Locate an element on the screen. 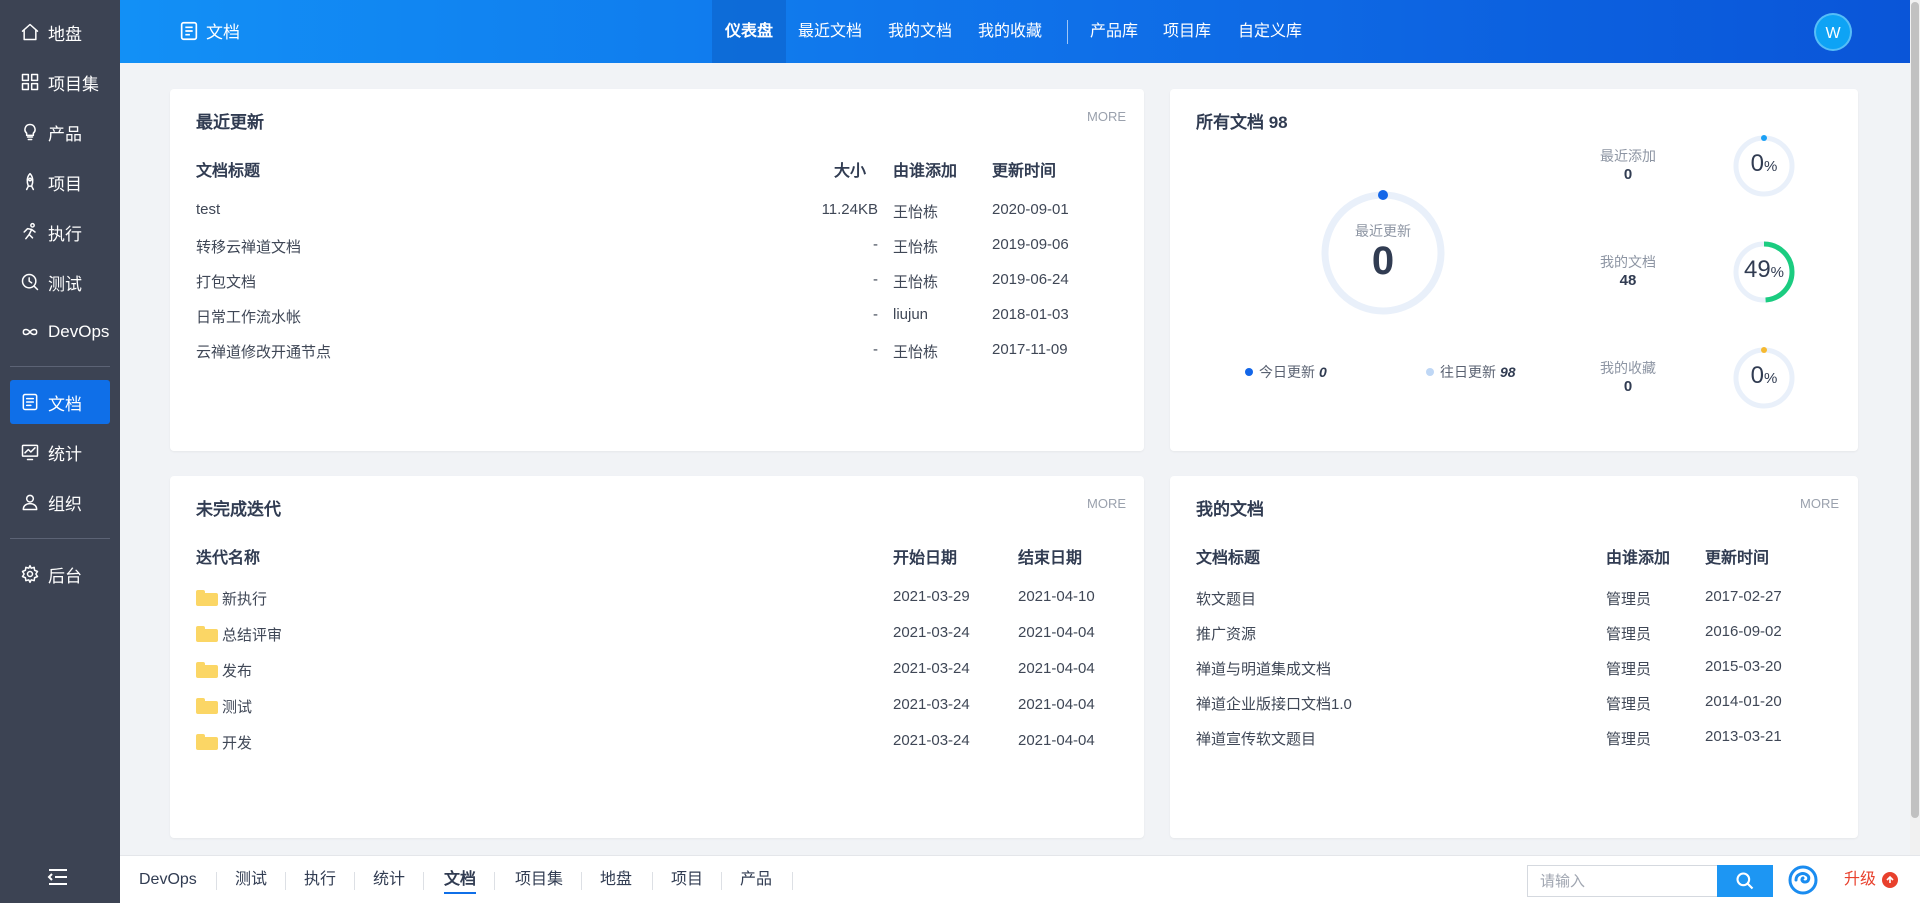 This screenshot has width=1920, height=903. sidebar-item-home: 地盘 is located at coordinates (60, 32).